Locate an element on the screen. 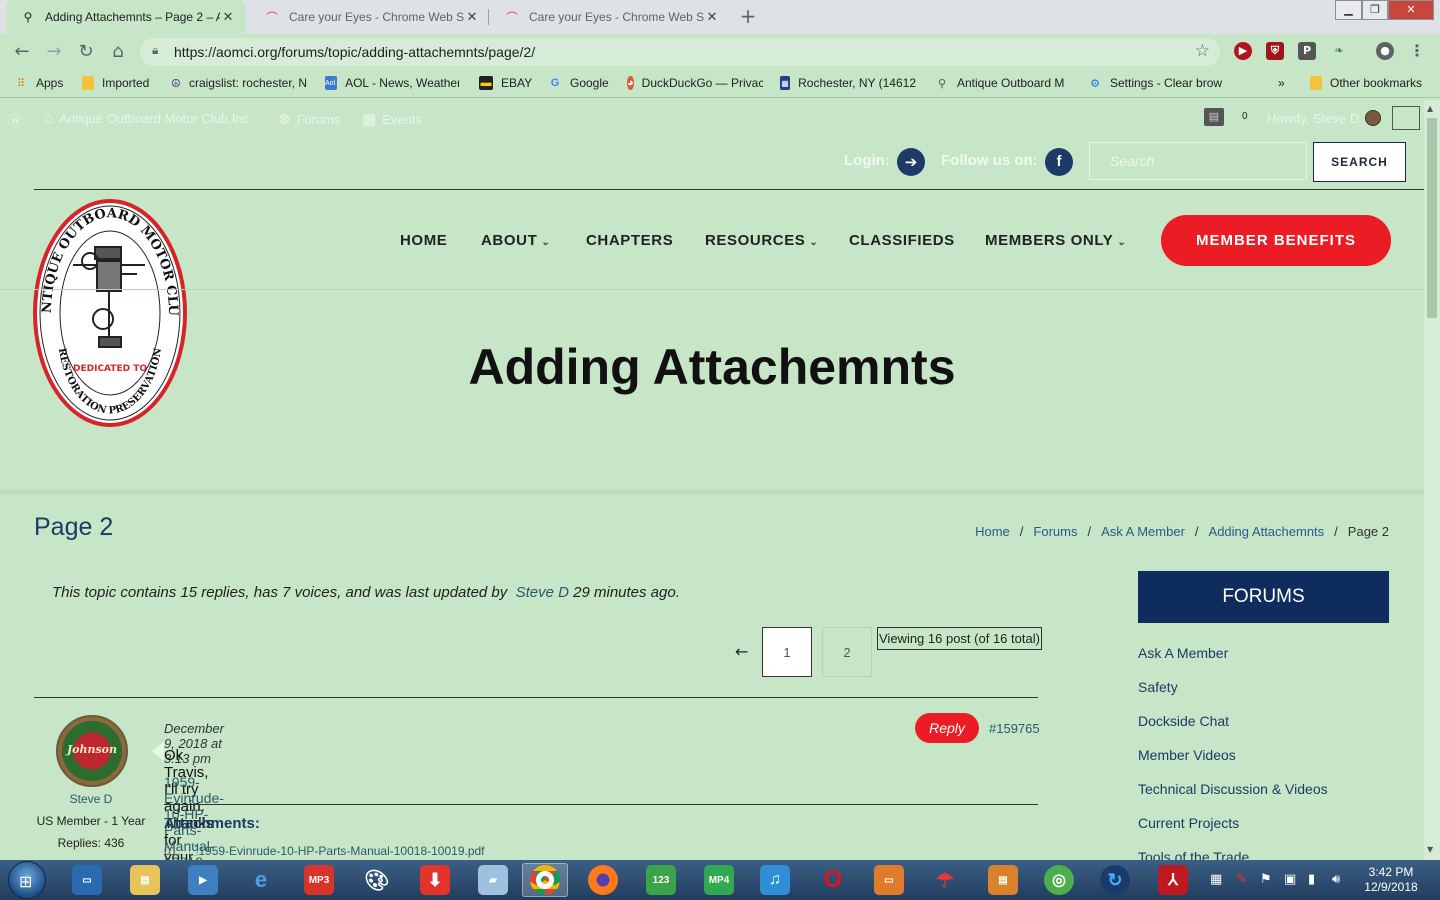 Image resolution: width=1440 pixels, height=900 pixels. bookmark-star-icon: ☆ is located at coordinates (1202, 51).